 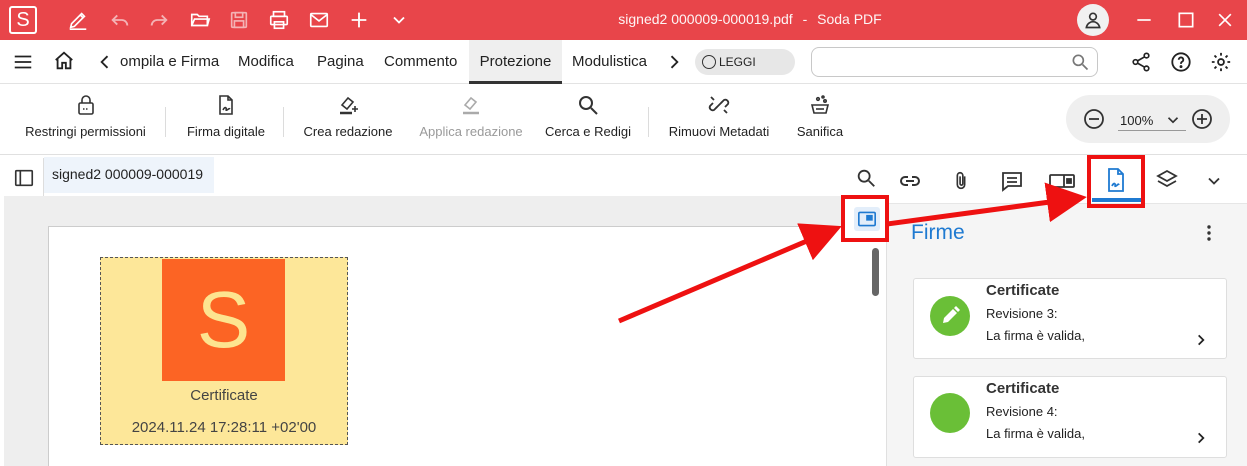 I want to click on zoom-in-icon, so click(x=1202, y=119).